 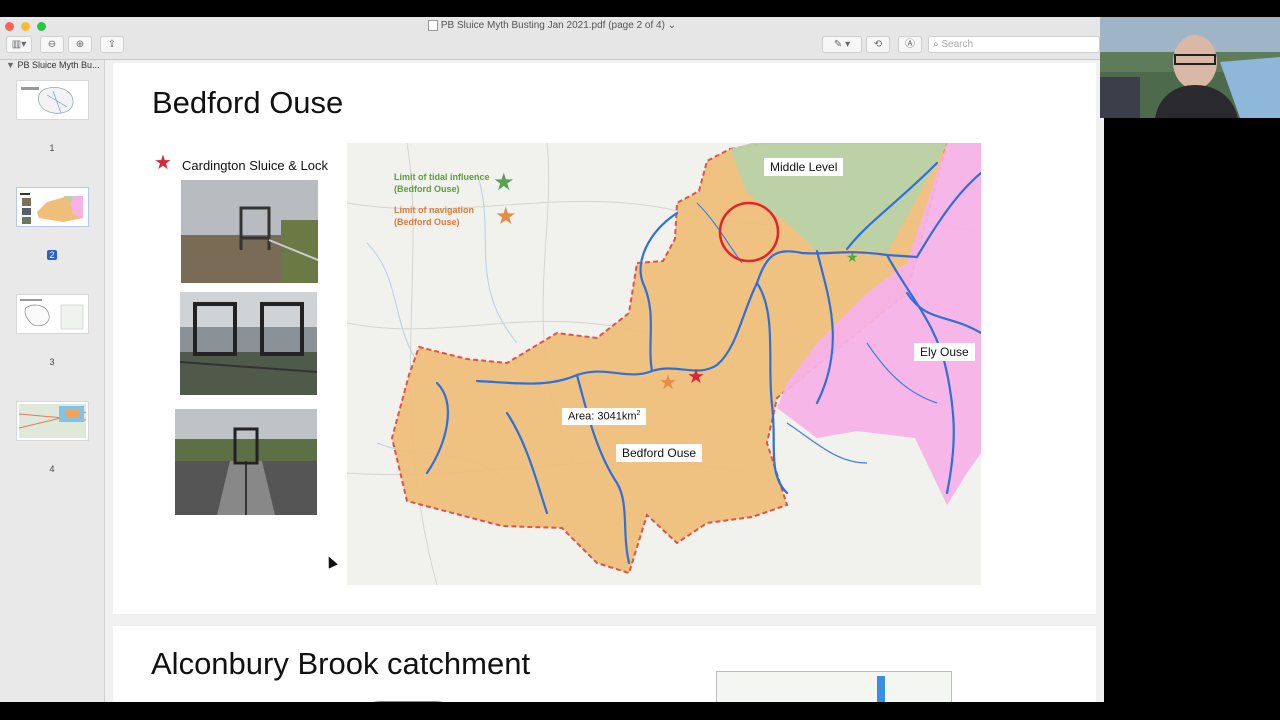 I want to click on pdf-document-icon, so click(x=432, y=25).